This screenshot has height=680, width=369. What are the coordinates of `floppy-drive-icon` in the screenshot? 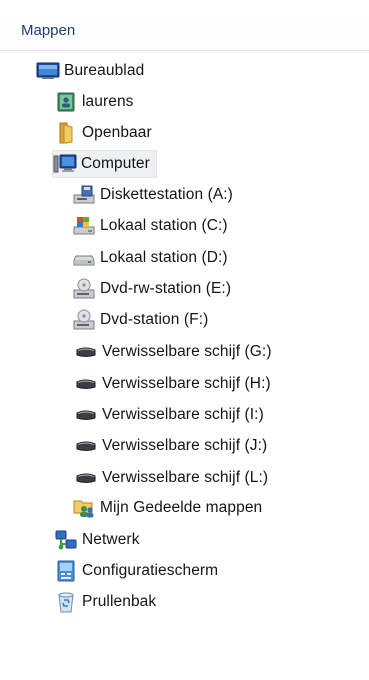 It's located at (84, 195).